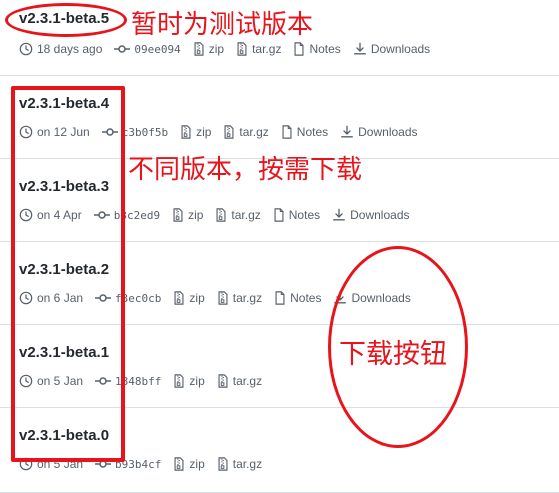  What do you see at coordinates (124, 49) in the screenshot?
I see `git-commit-icon` at bounding box center [124, 49].